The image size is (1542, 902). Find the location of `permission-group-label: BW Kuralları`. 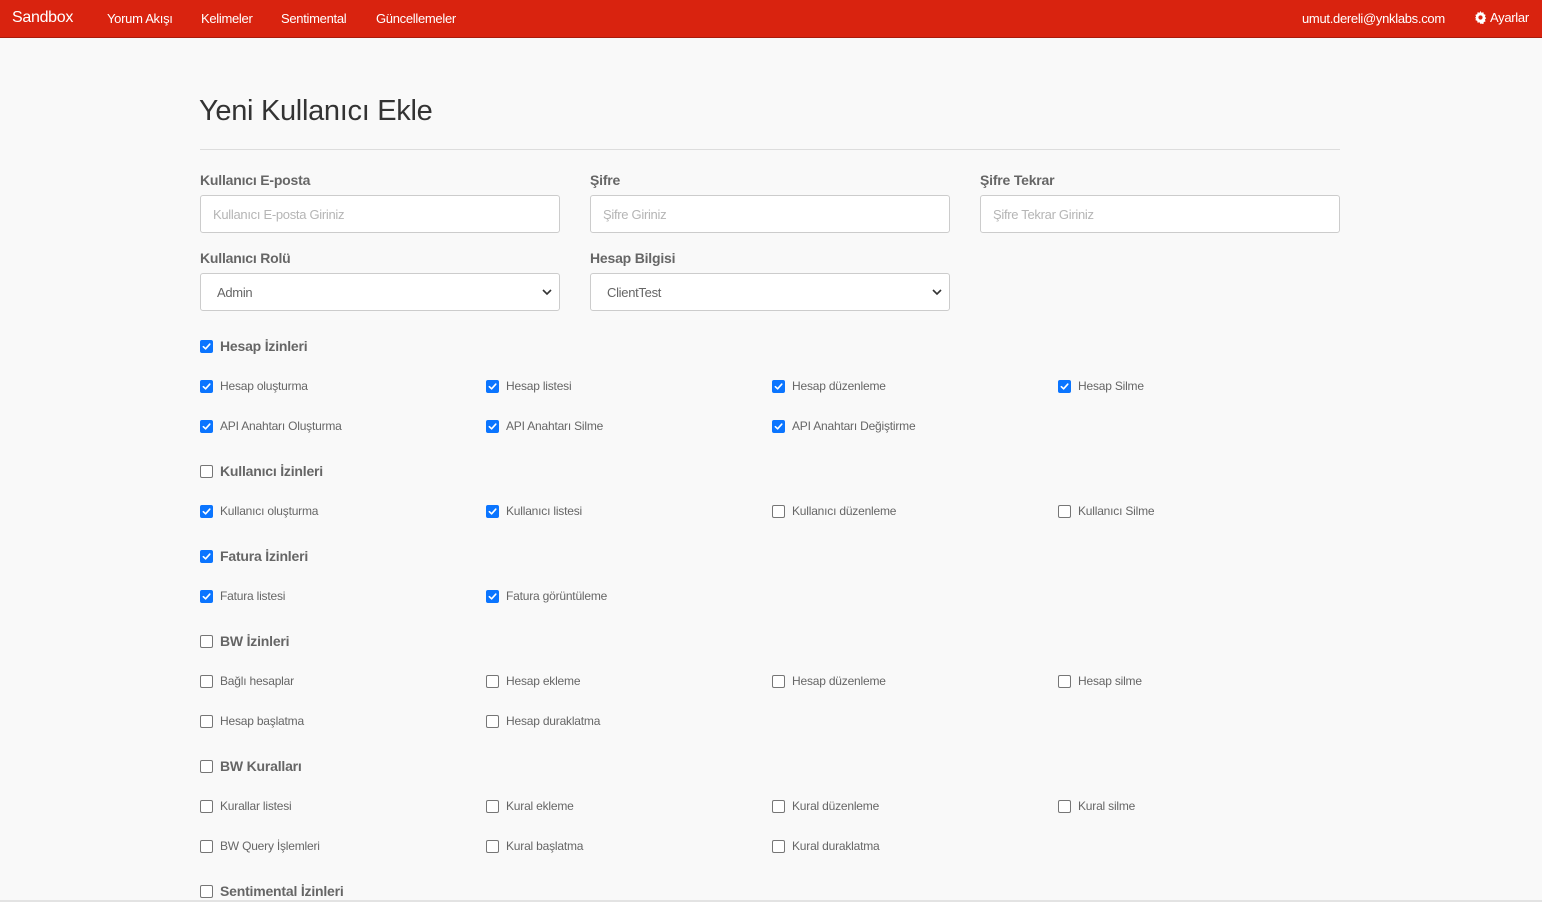

permission-group-label: BW Kuralları is located at coordinates (261, 766).